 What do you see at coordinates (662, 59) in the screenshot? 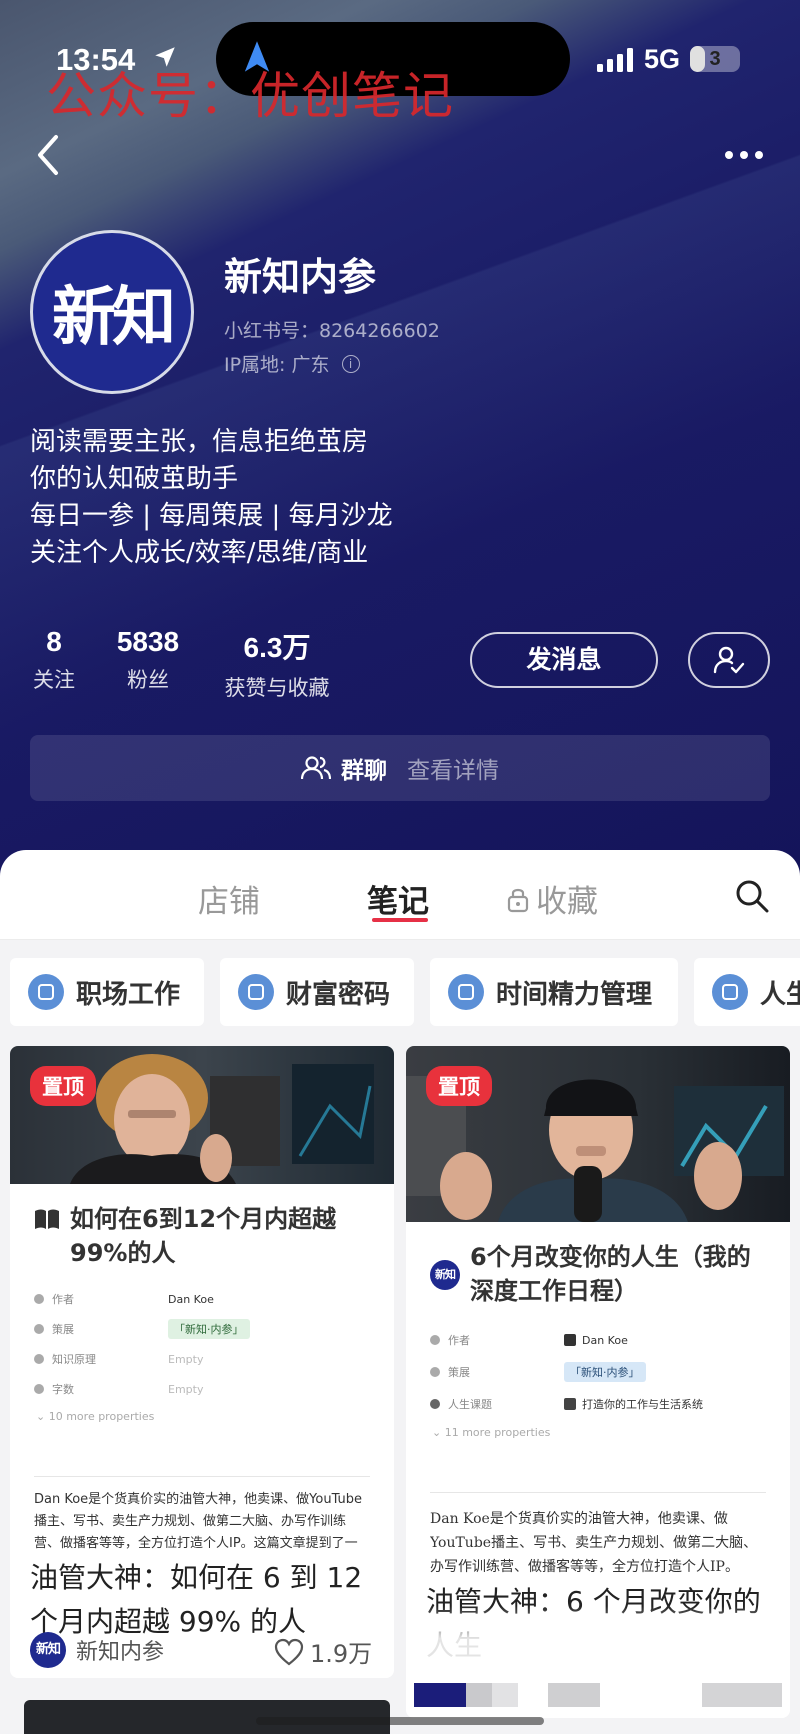
I see `network-type: 5G` at bounding box center [662, 59].